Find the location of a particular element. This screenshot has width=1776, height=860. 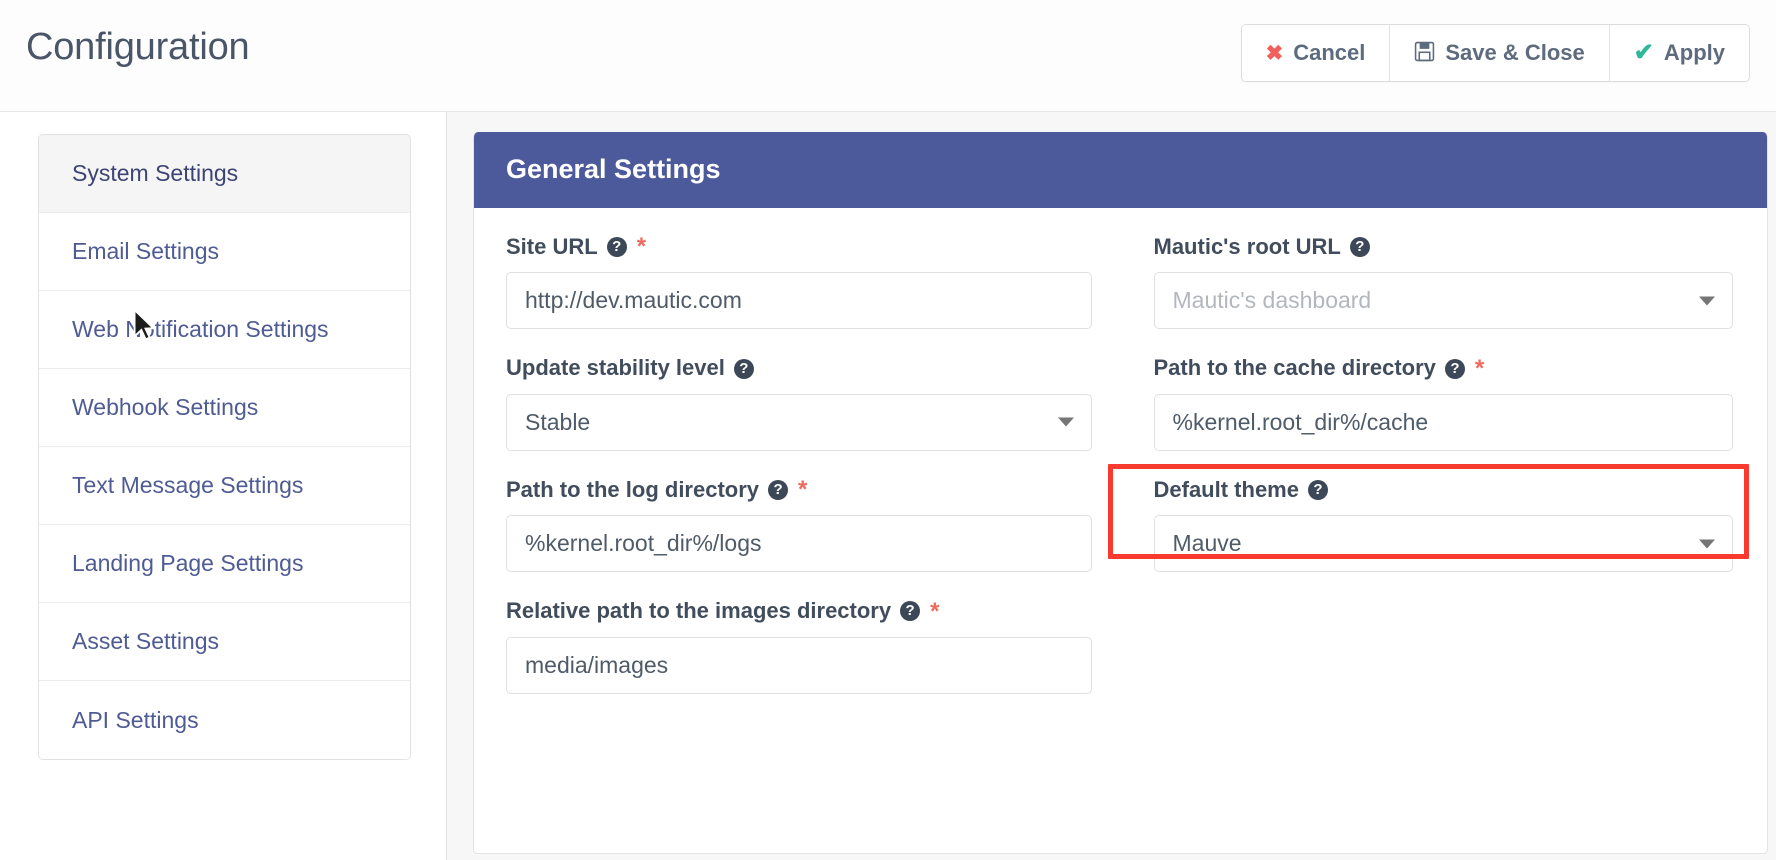

sidebar-item-system-settings: System Settings is located at coordinates (224, 174).